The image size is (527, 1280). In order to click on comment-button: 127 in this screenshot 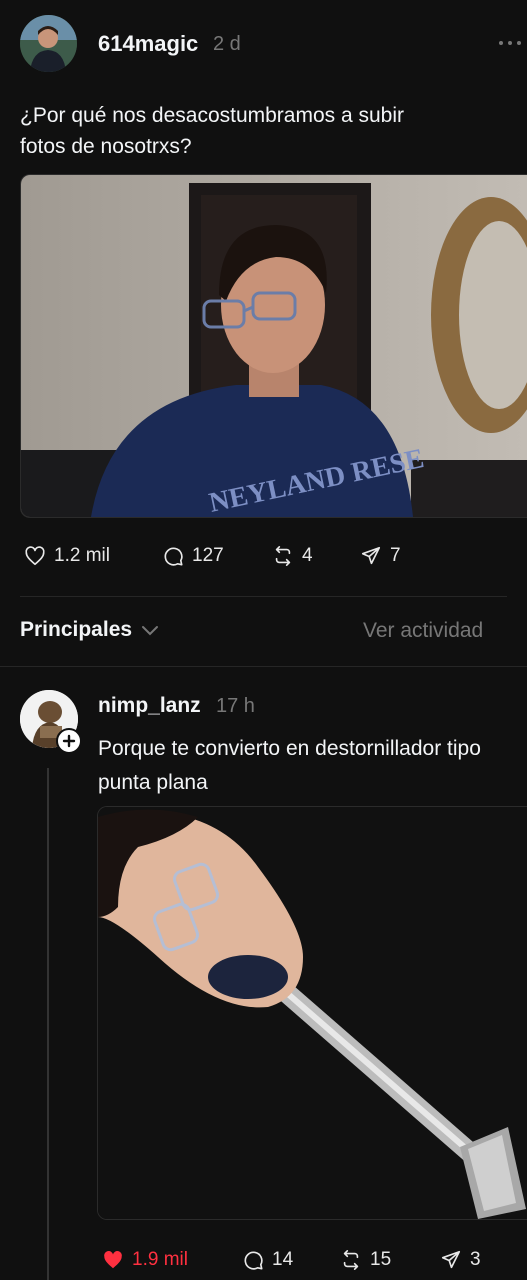, I will do `click(193, 556)`.